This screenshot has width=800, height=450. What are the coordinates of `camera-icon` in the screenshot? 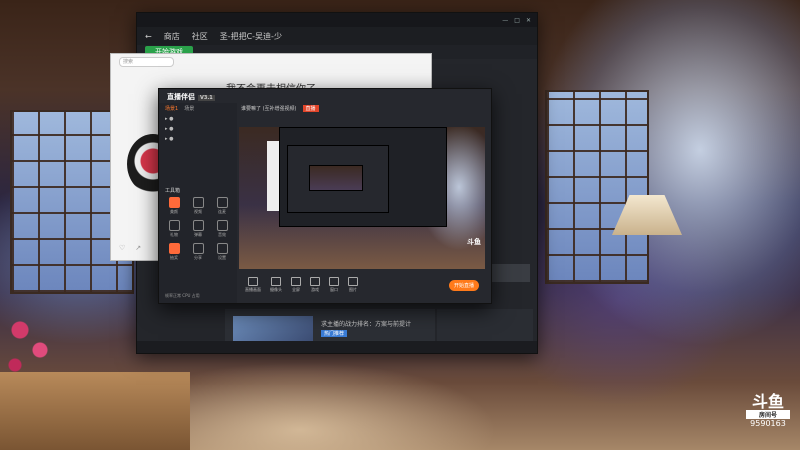 It's located at (276, 281).